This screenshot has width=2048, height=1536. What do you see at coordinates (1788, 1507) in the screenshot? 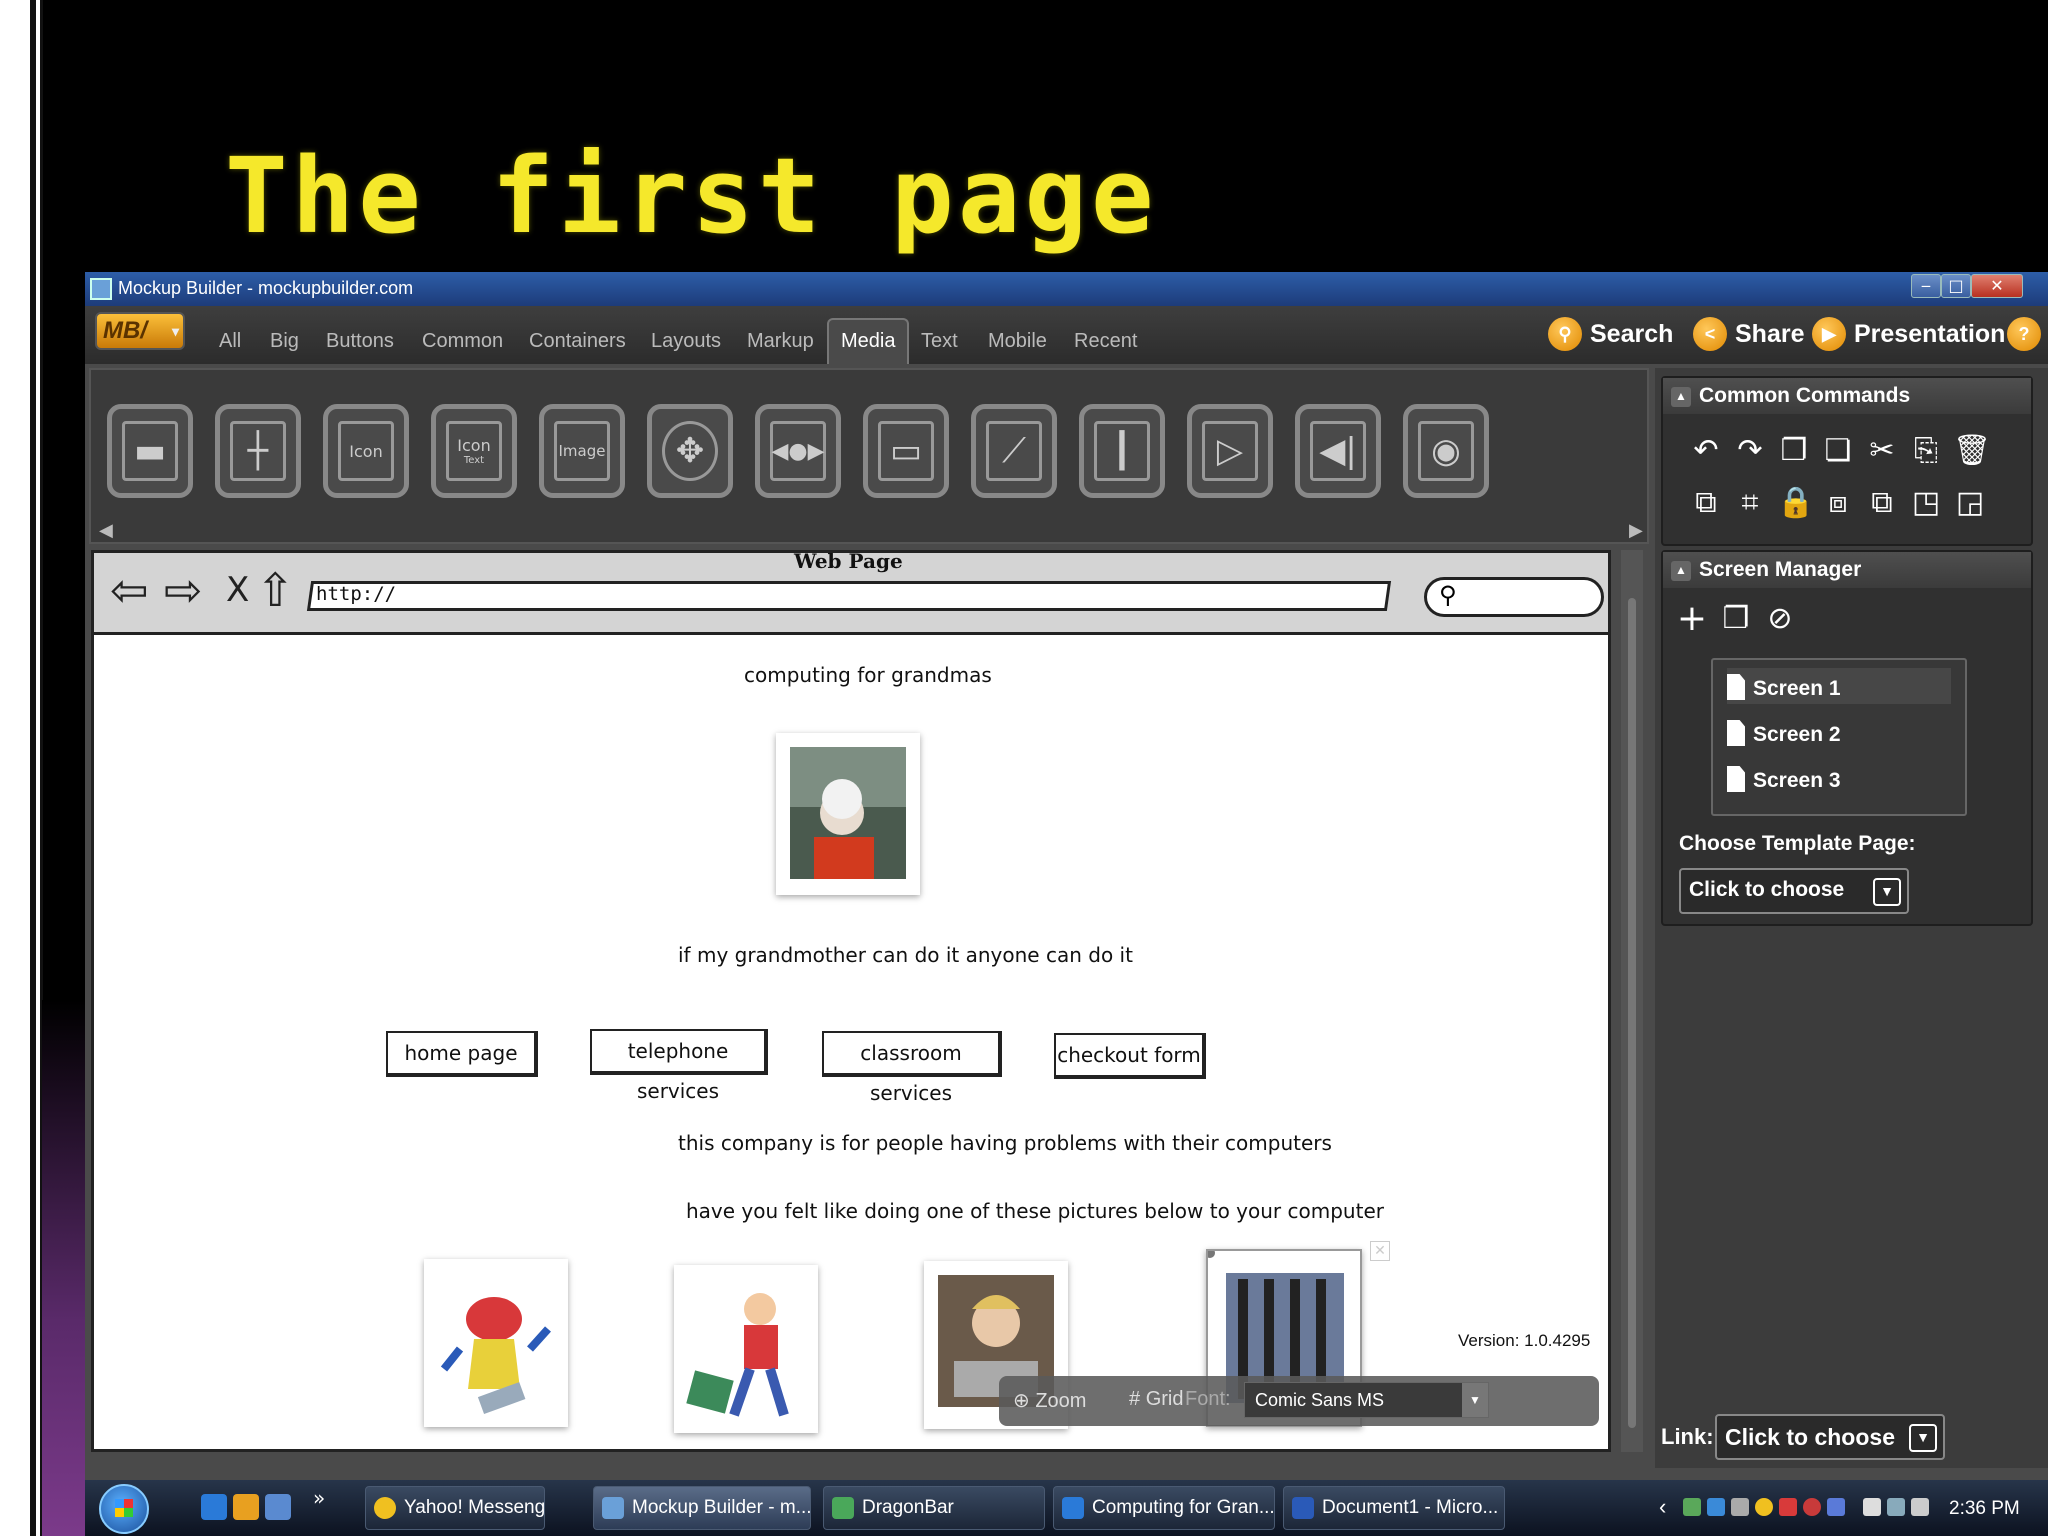
I see `security-icon` at bounding box center [1788, 1507].